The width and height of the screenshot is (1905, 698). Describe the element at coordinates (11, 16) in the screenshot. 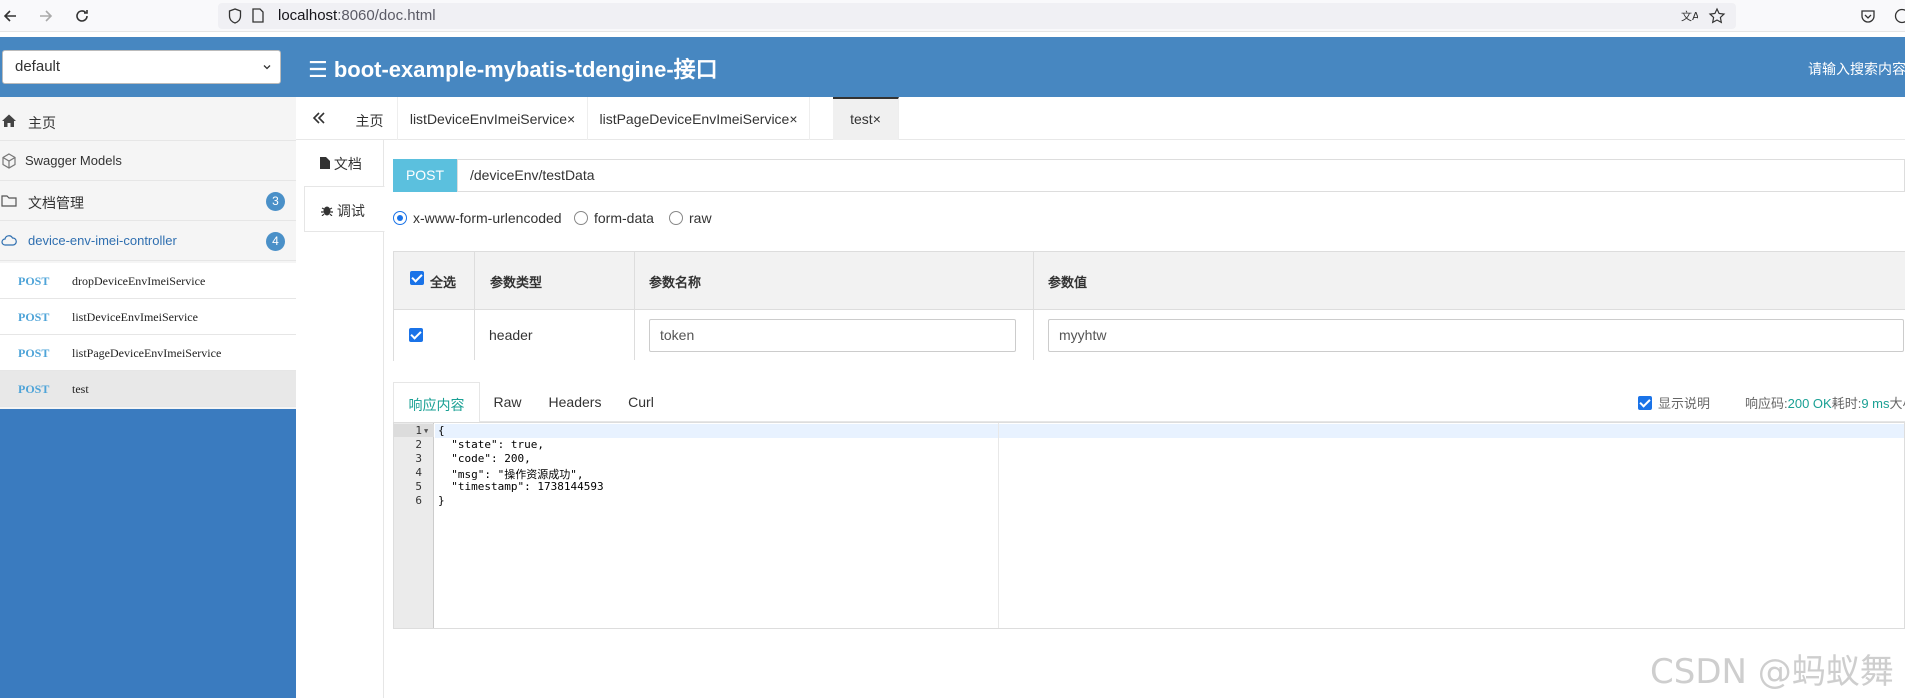

I see `back-arrow-icon` at that location.